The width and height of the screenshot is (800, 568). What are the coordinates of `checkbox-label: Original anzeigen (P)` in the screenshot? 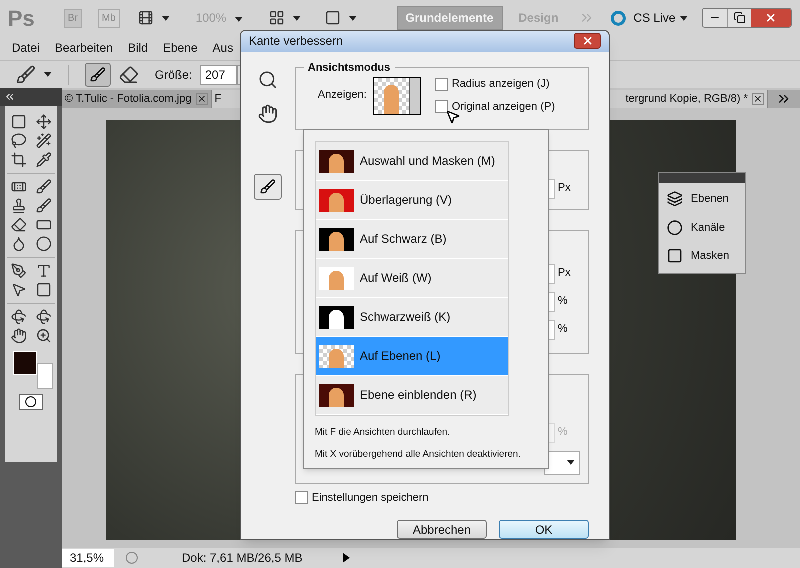 It's located at (504, 107).